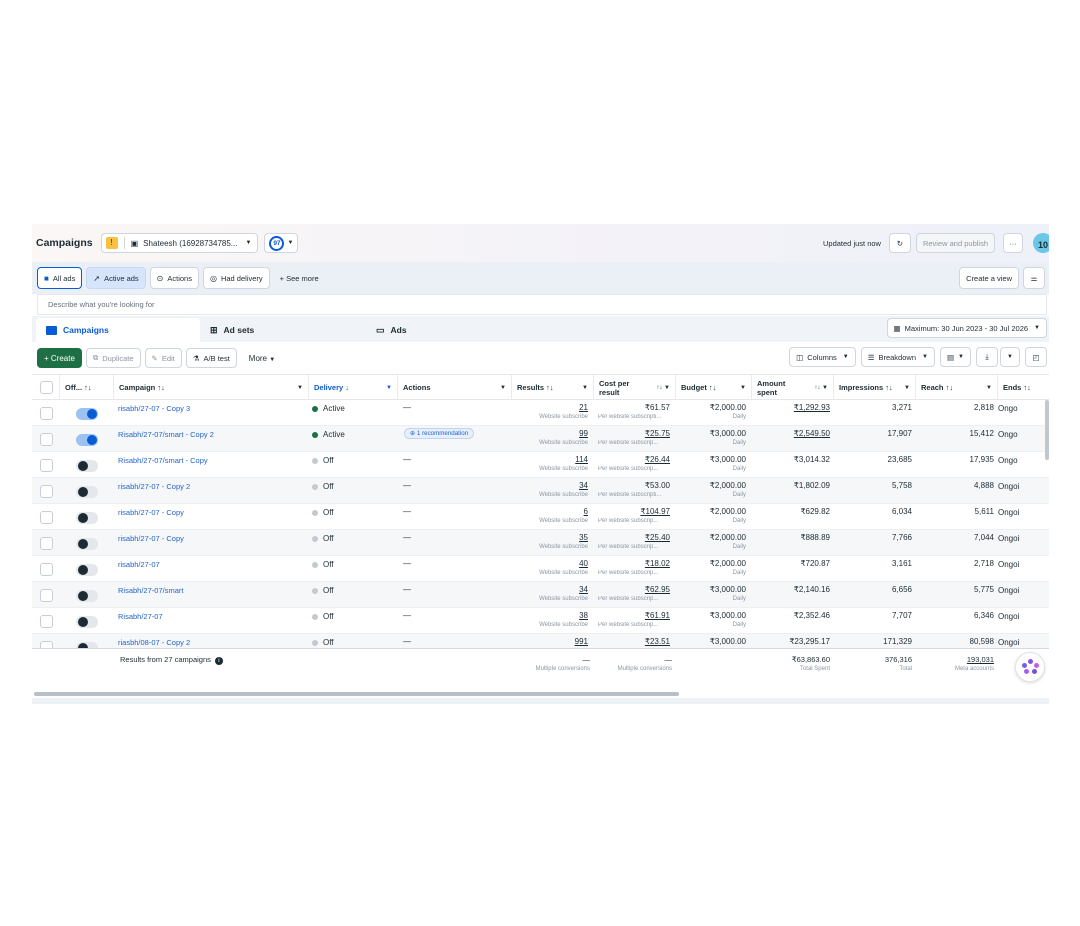 The image size is (1080, 926). I want to click on campaign-name-link: Risabh/27-07/smart, so click(150, 590).